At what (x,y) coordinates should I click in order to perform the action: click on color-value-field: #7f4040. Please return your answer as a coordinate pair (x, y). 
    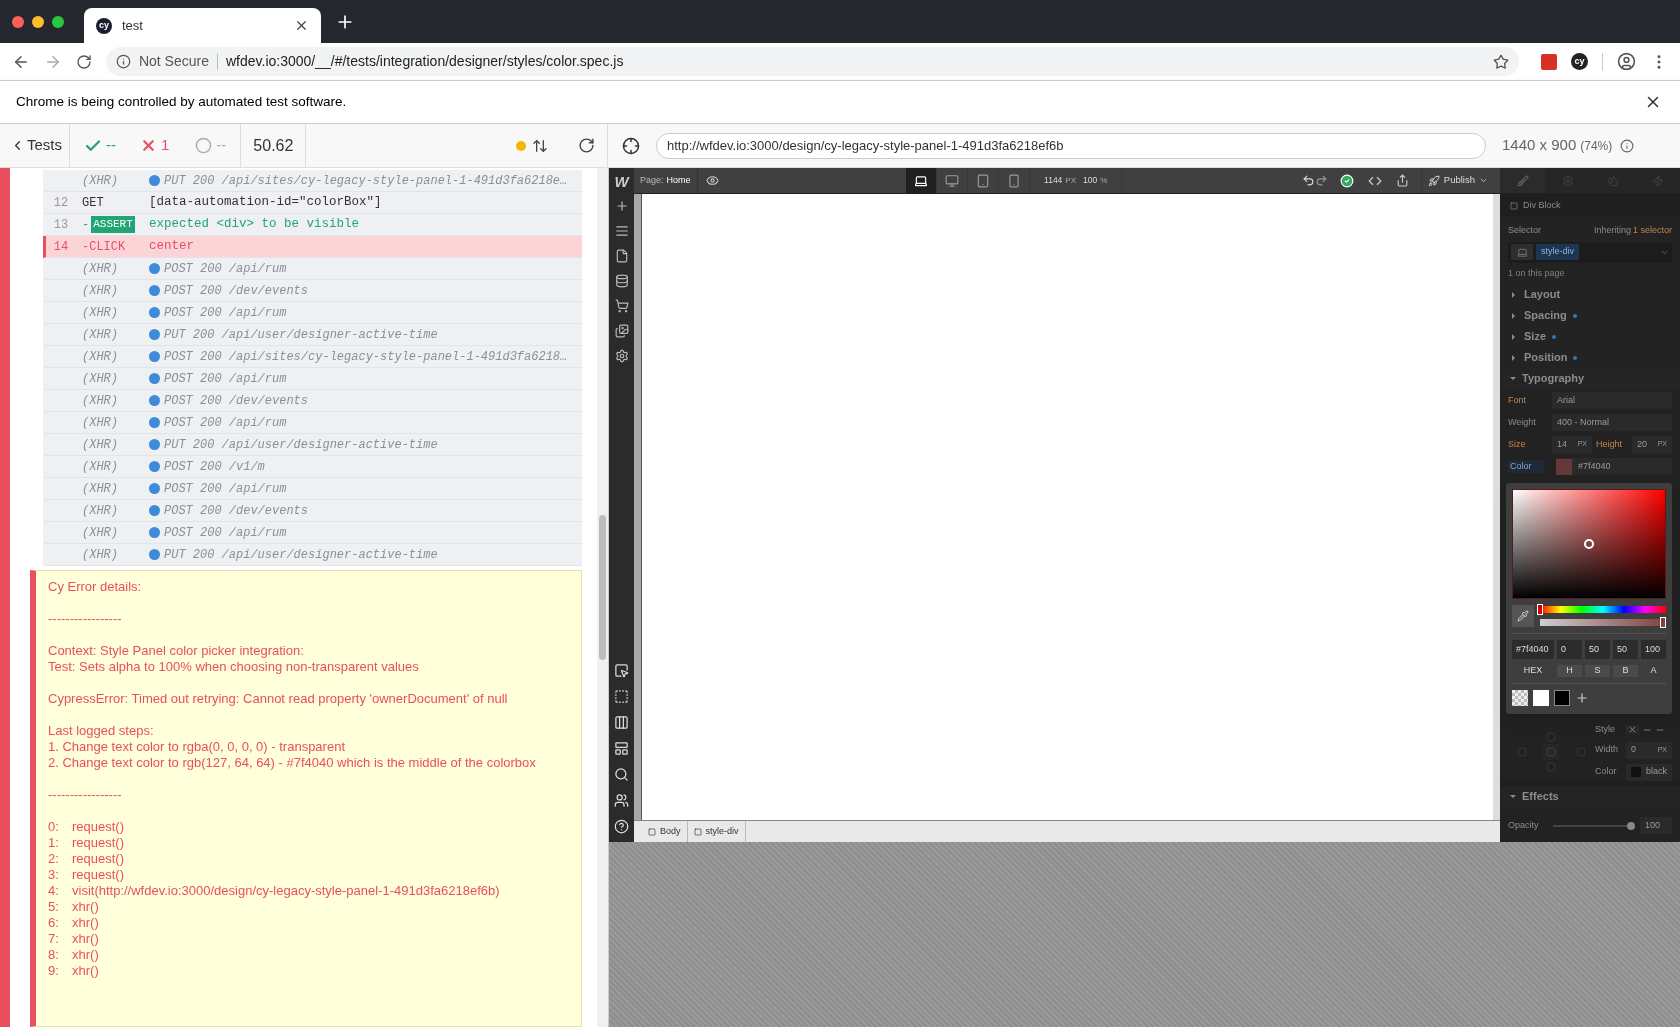
    Looking at the image, I should click on (1533, 649).